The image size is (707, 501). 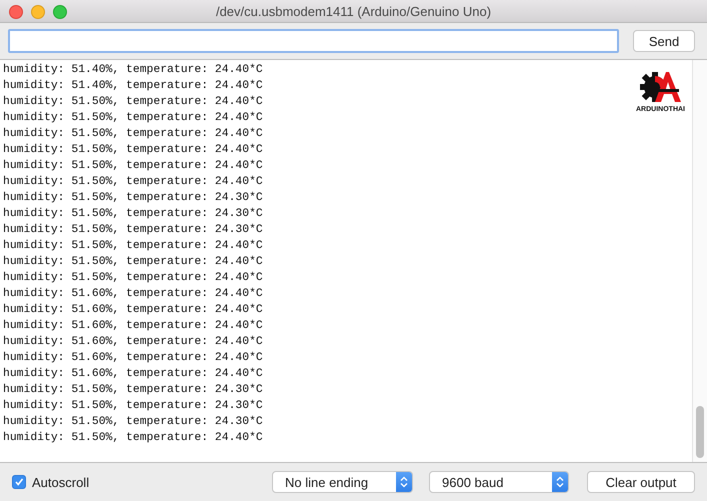 I want to click on input-field, so click(x=313, y=41).